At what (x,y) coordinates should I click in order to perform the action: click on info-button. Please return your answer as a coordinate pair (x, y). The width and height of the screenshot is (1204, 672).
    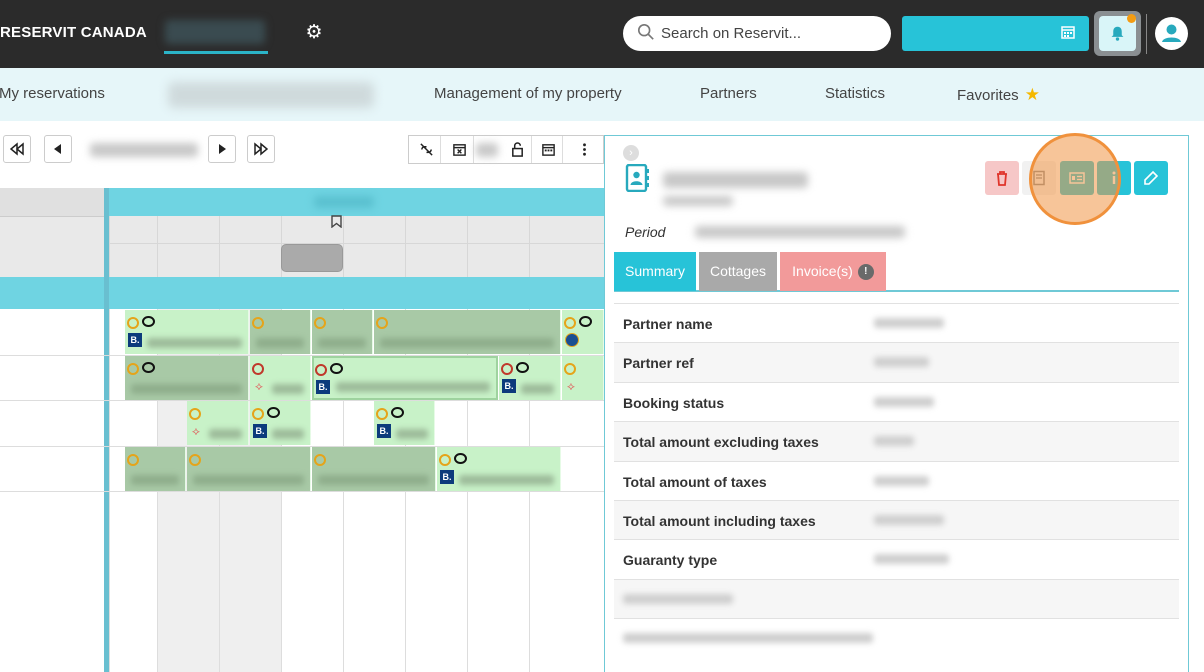
    Looking at the image, I should click on (1114, 178).